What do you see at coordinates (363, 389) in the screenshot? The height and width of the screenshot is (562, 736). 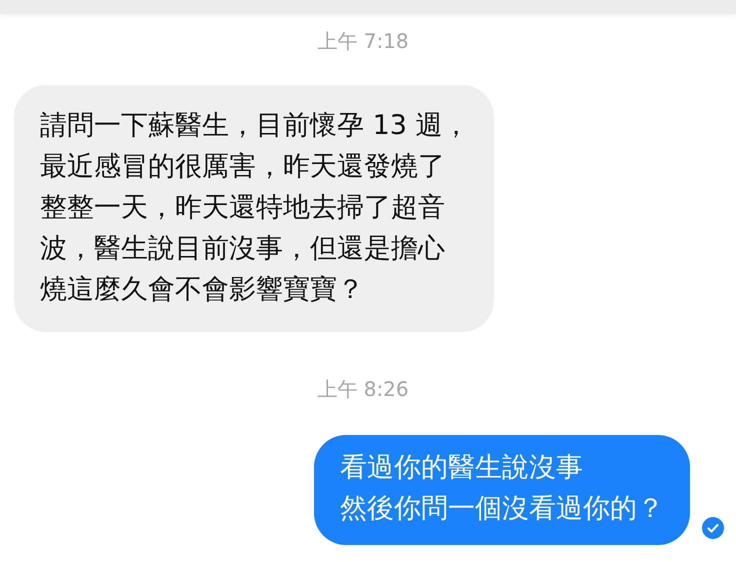 I see `timestamp: 上午 8:26` at bounding box center [363, 389].